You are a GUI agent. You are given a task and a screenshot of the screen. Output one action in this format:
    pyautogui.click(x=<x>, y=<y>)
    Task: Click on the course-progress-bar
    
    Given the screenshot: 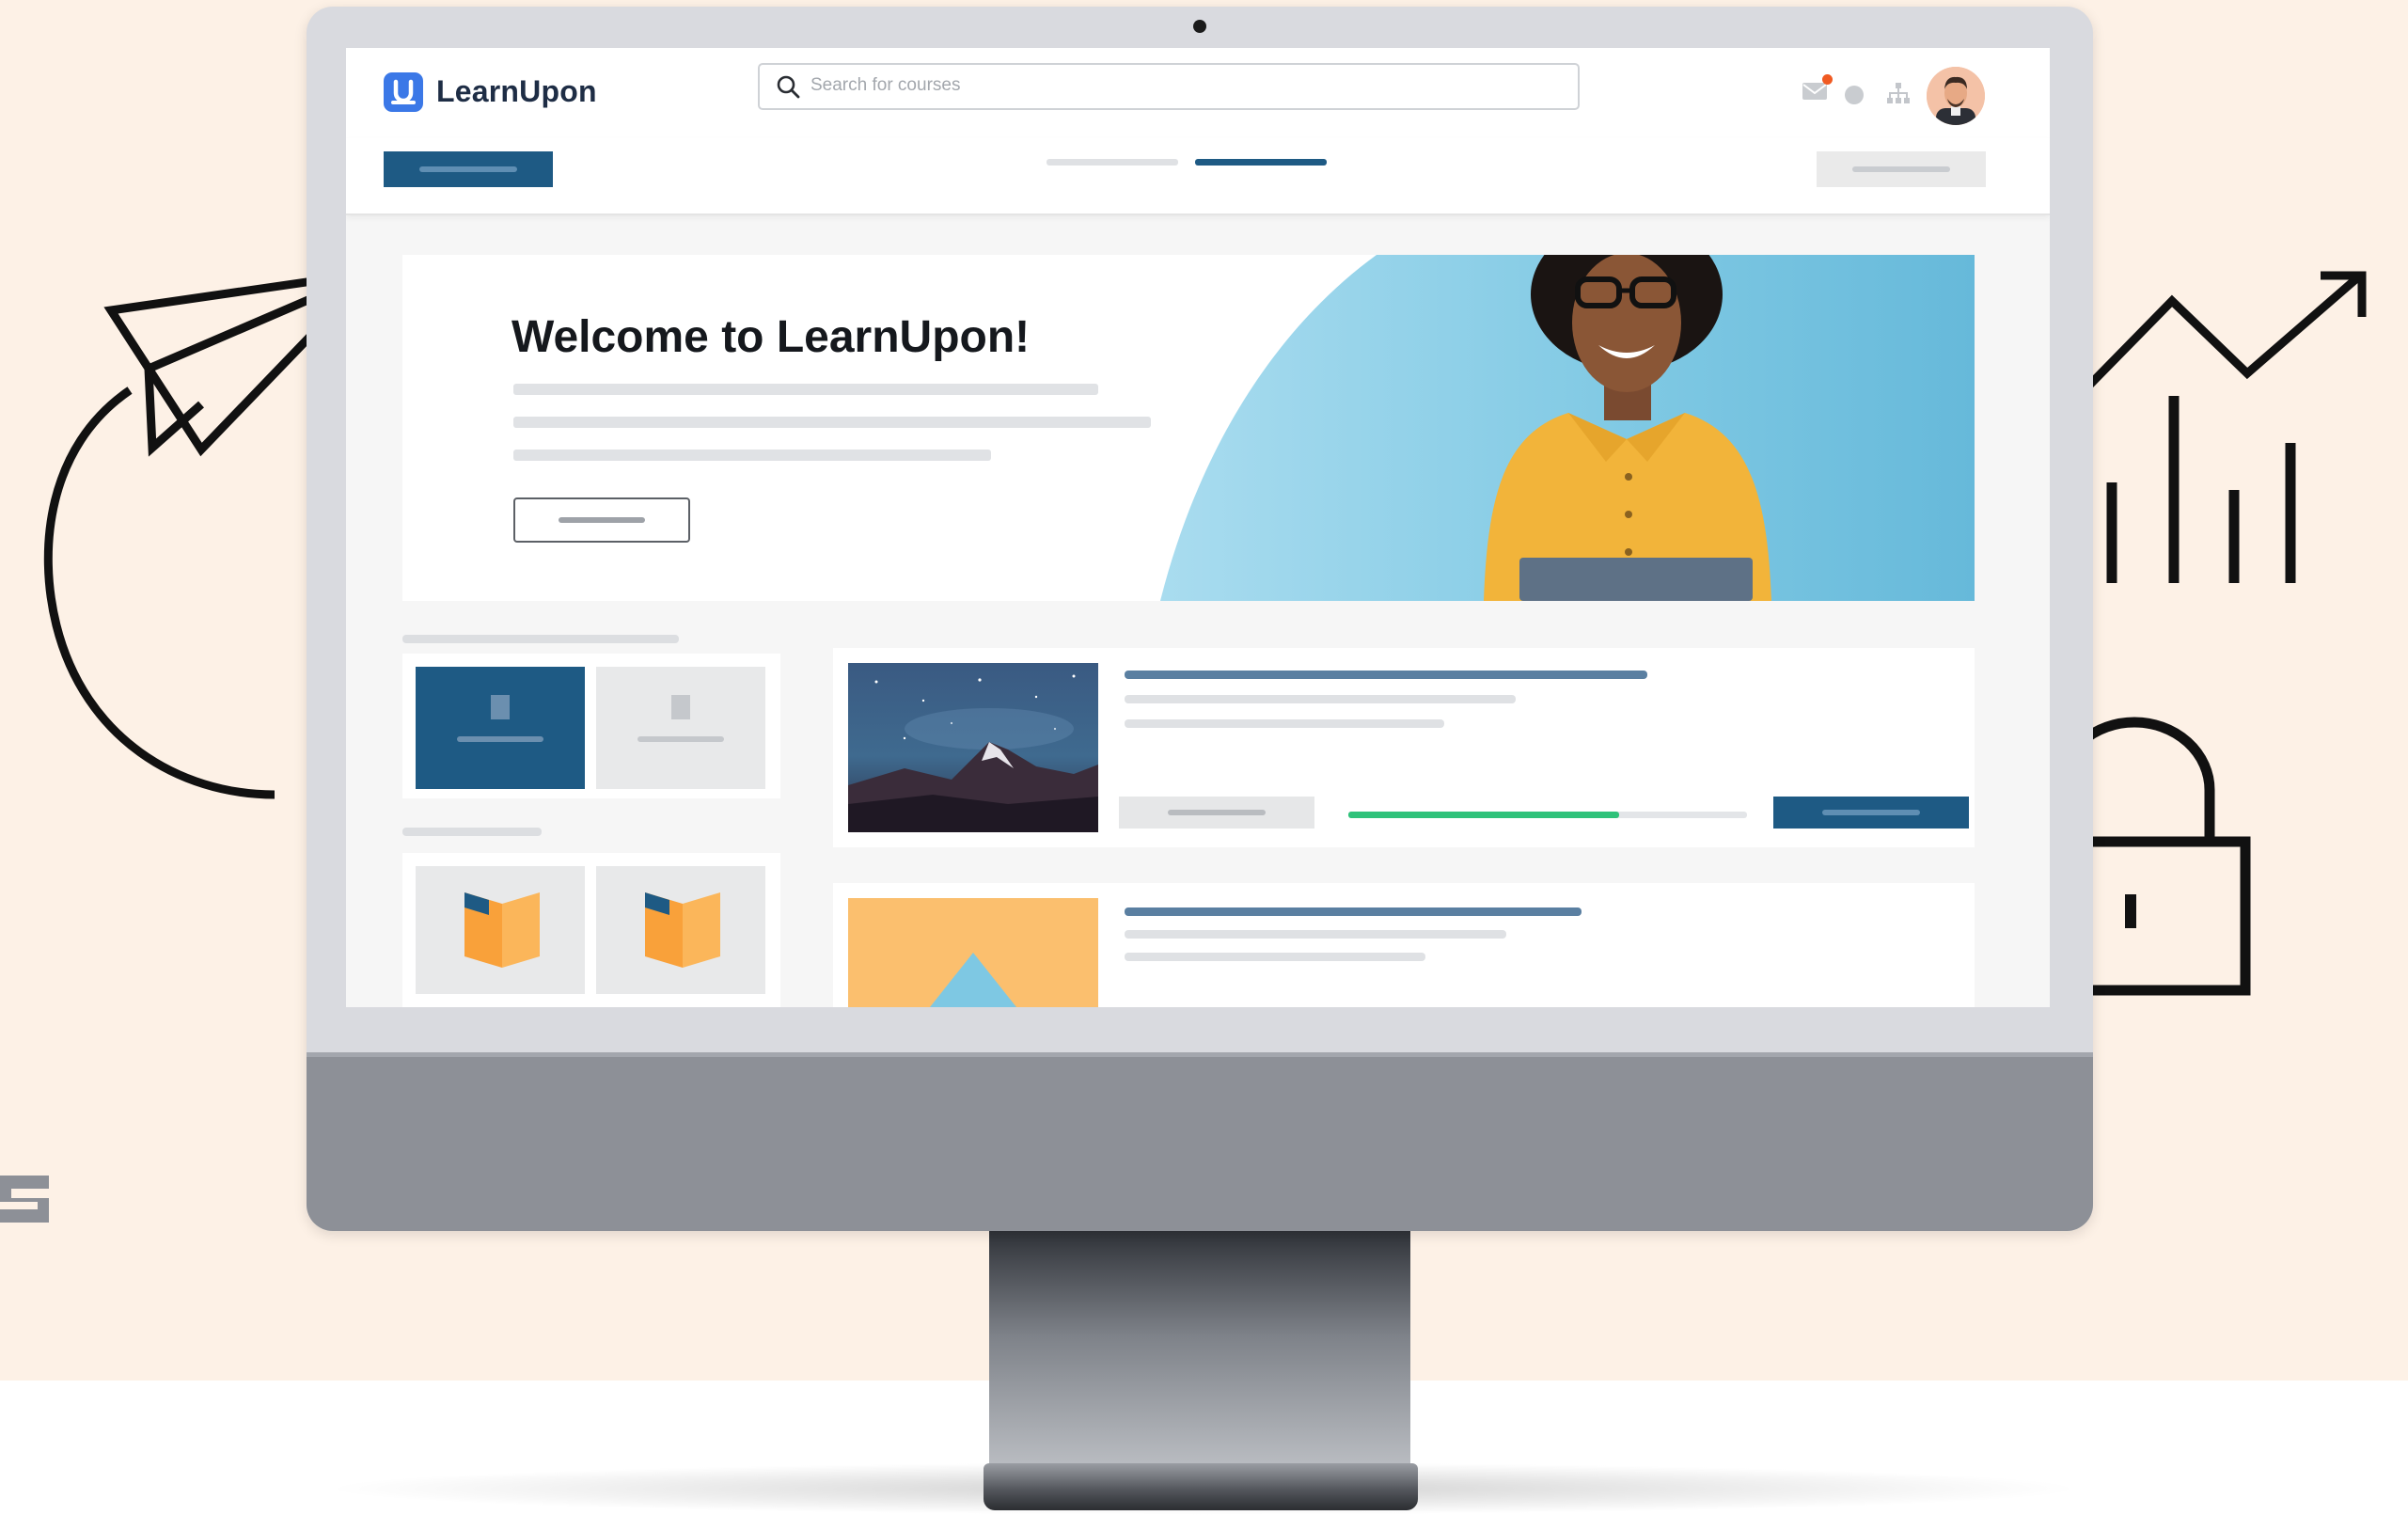 What is the action you would take?
    pyautogui.click(x=1547, y=815)
    